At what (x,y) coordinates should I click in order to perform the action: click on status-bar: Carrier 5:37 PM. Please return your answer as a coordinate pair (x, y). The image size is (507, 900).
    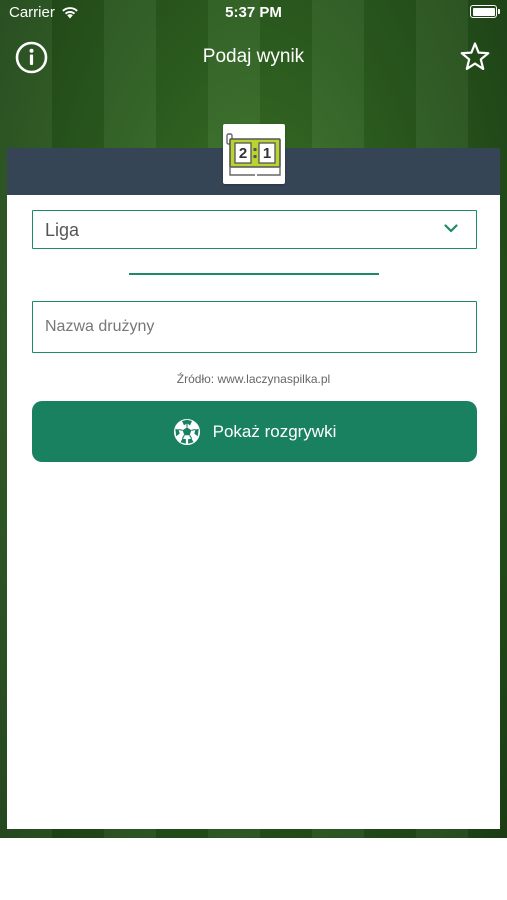
    Looking at the image, I should click on (253, 14).